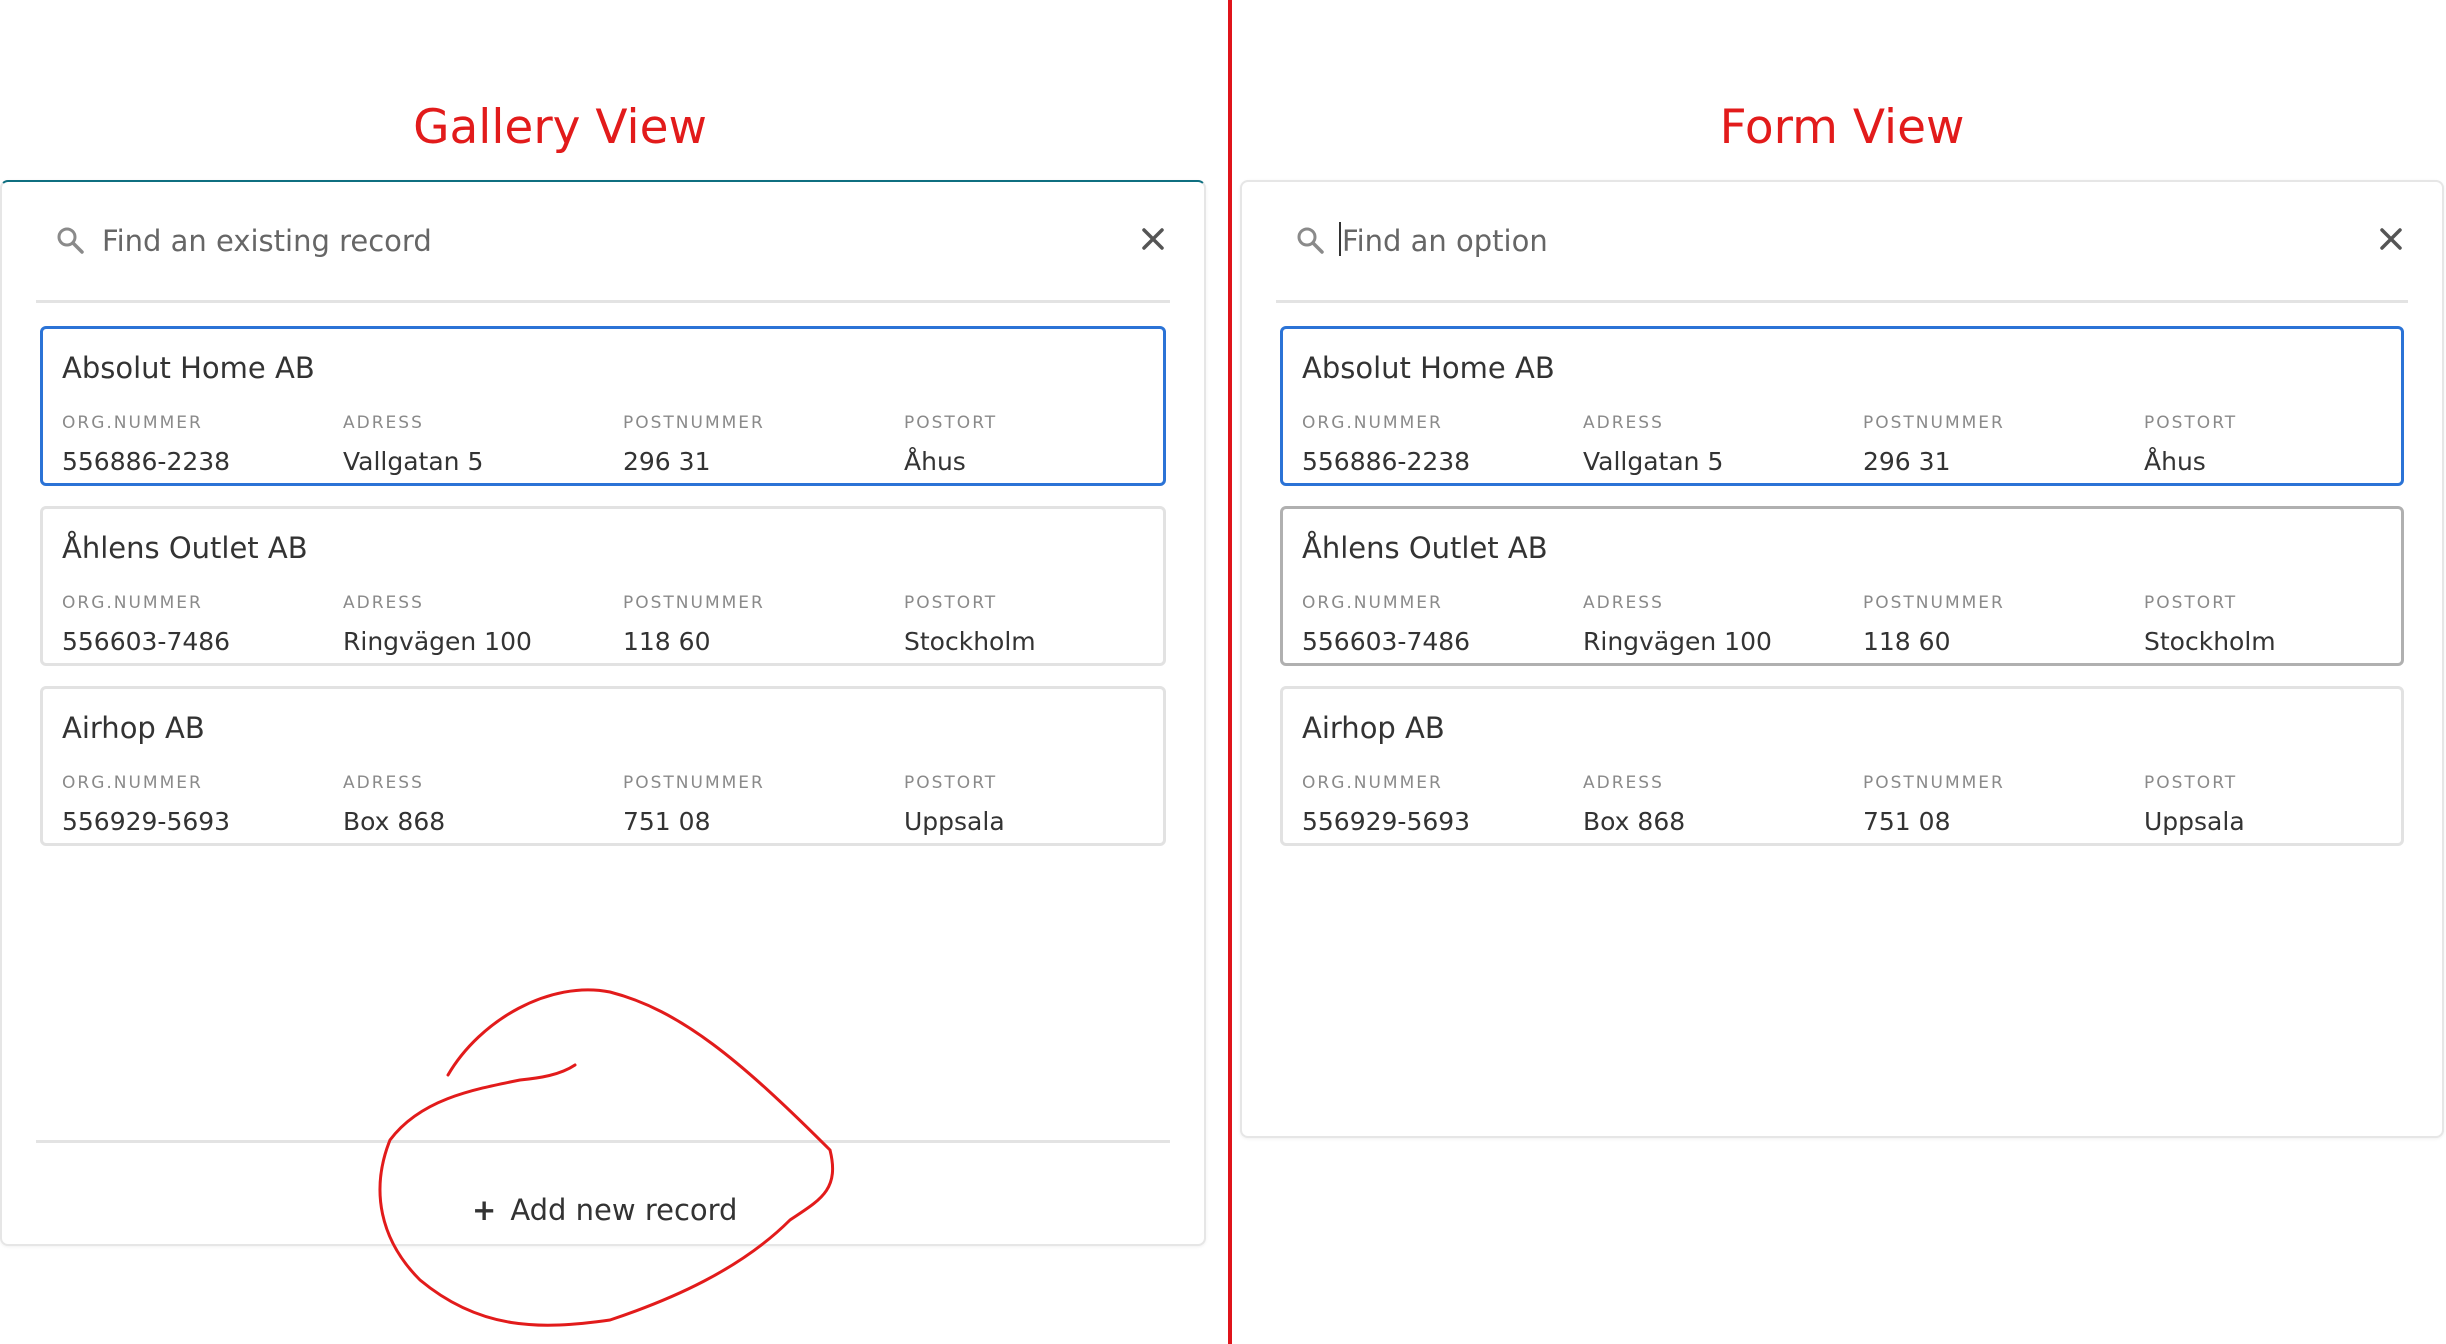  I want to click on field-postnummer: POSTNUMMER 296 31, so click(1934, 444).